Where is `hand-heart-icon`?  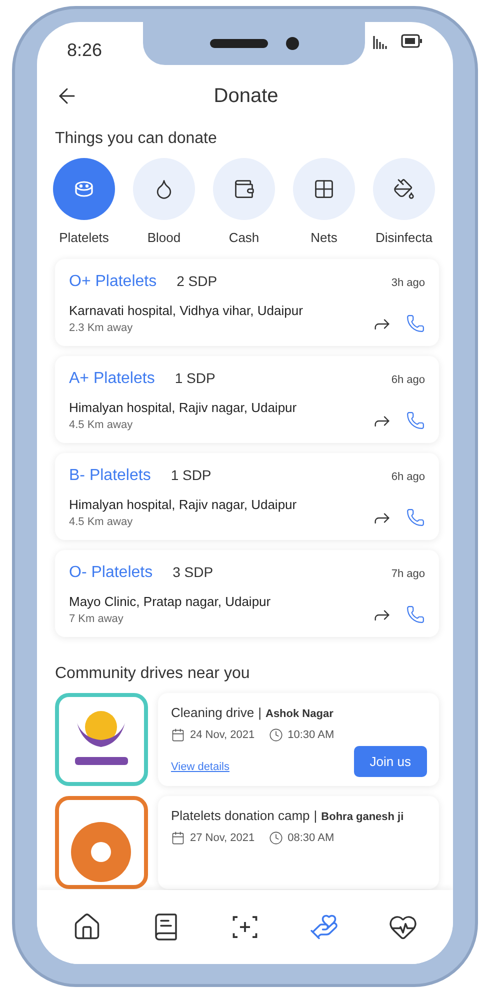
hand-heart-icon is located at coordinates (324, 927).